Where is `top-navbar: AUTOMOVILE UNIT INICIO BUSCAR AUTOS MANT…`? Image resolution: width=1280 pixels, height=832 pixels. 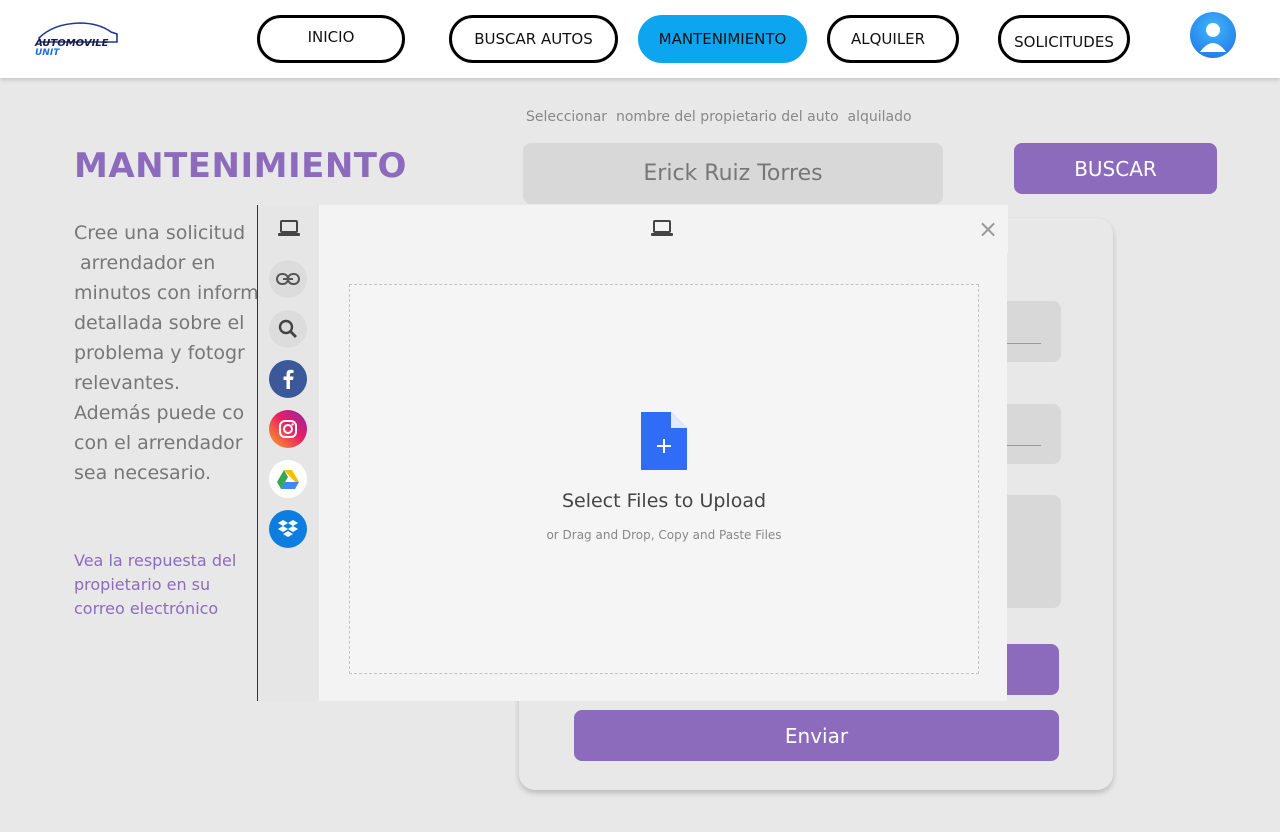
top-navbar: AUTOMOVILE UNIT INICIO BUSCAR AUTOS MANT… is located at coordinates (640, 39).